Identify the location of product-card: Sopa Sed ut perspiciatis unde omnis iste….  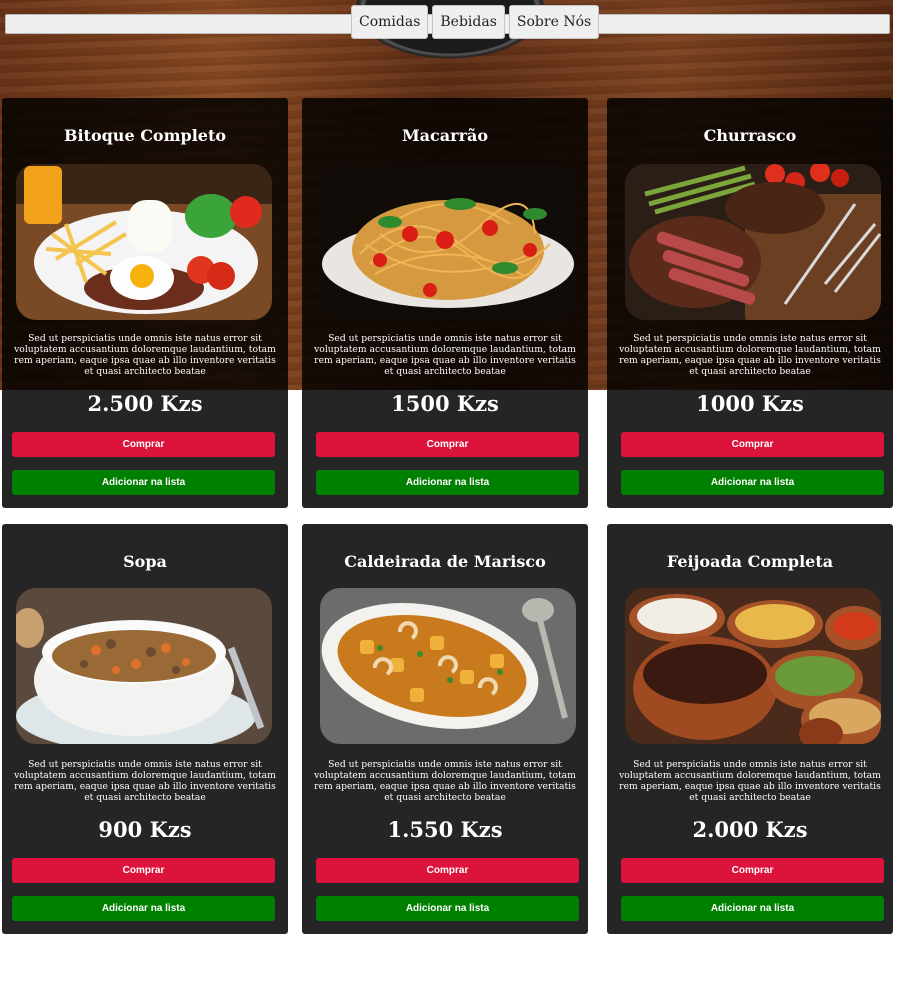
(145, 729).